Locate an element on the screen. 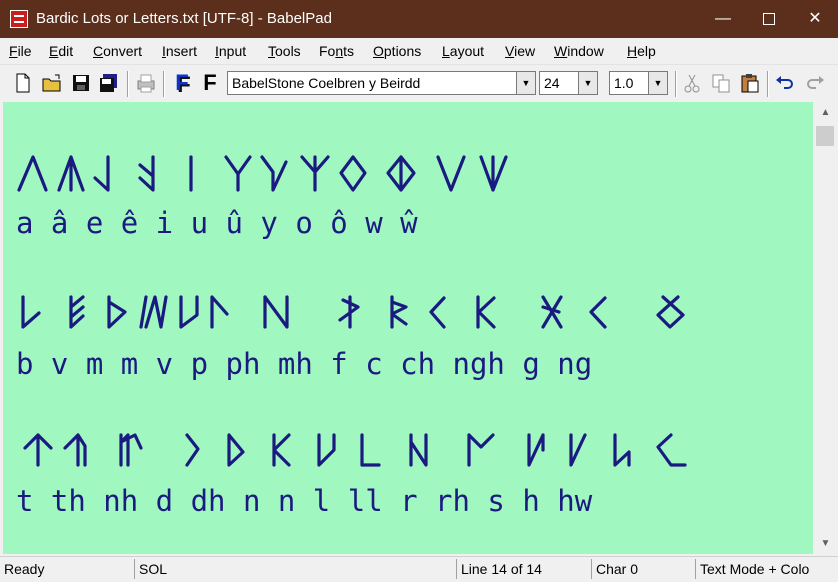 This screenshot has height=582, width=838. status-ready: Ready is located at coordinates (24, 569).